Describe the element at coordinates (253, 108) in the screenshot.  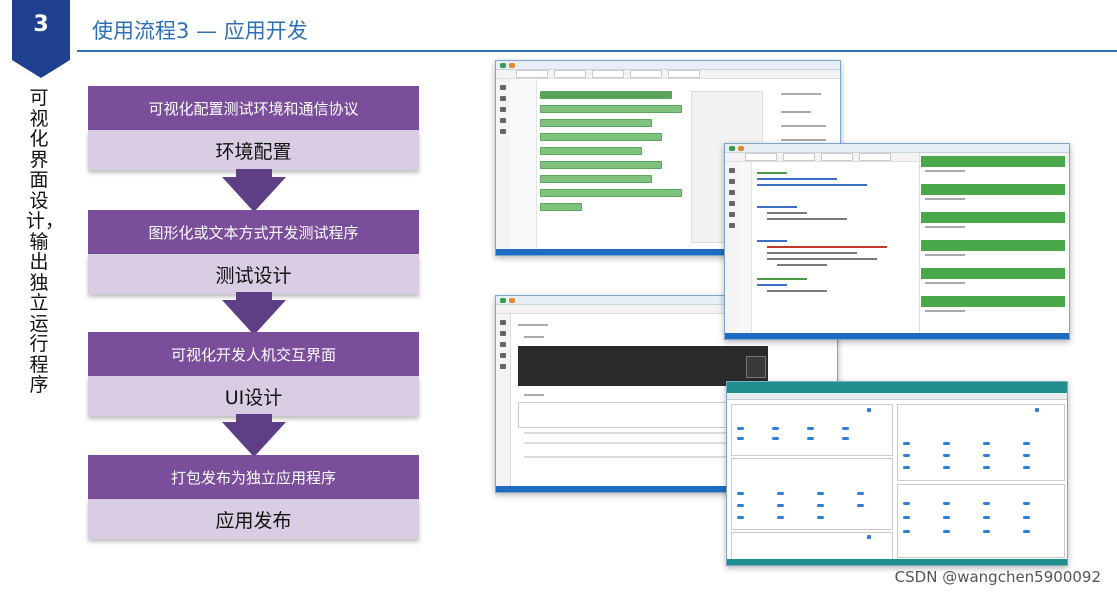
I see `stage-description: 可视化配置测试环境和通信协议` at that location.